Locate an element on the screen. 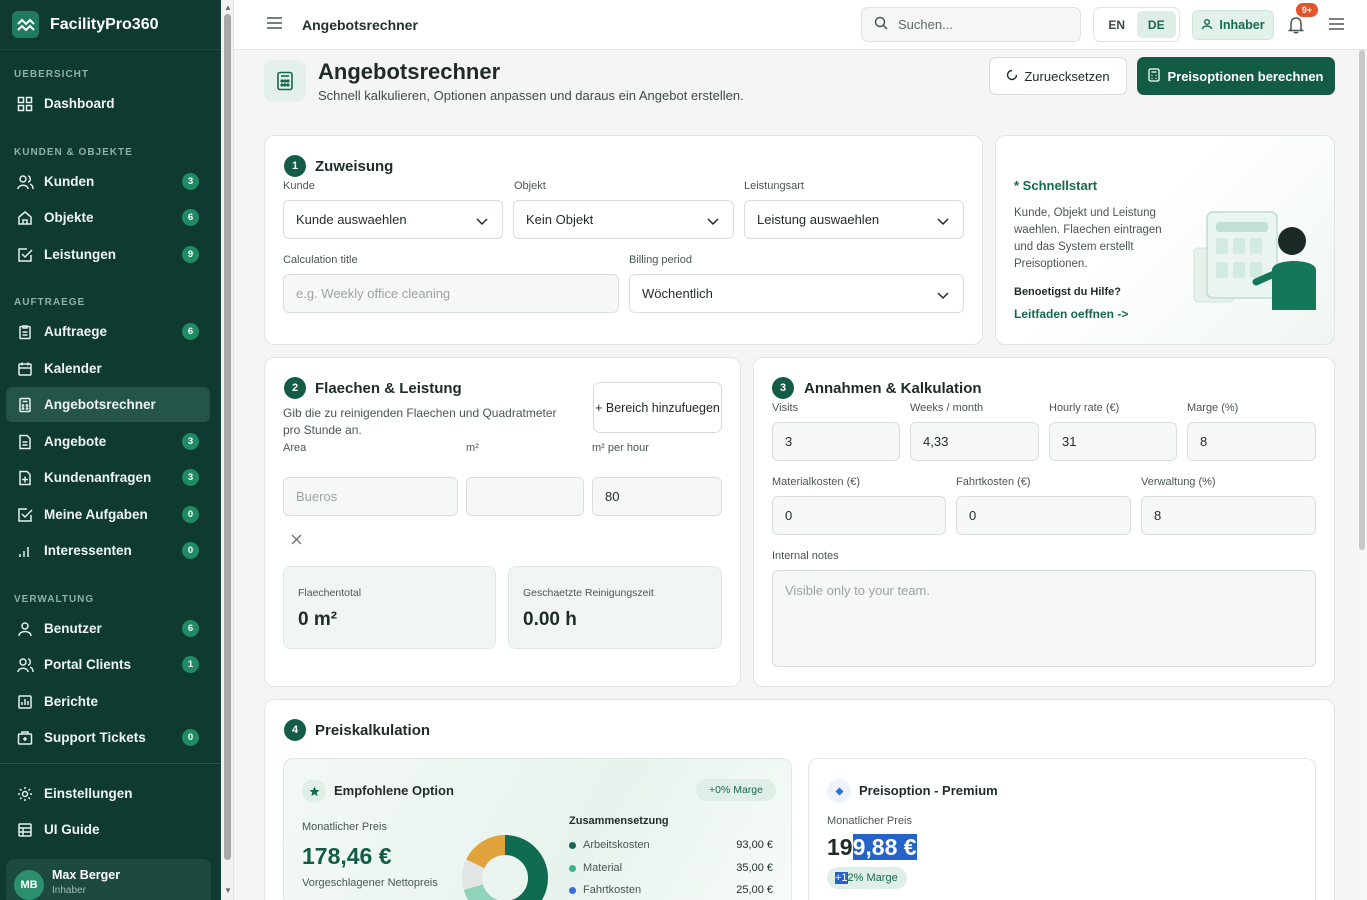  composition-title: Zusammensetzung is located at coordinates (619, 821).